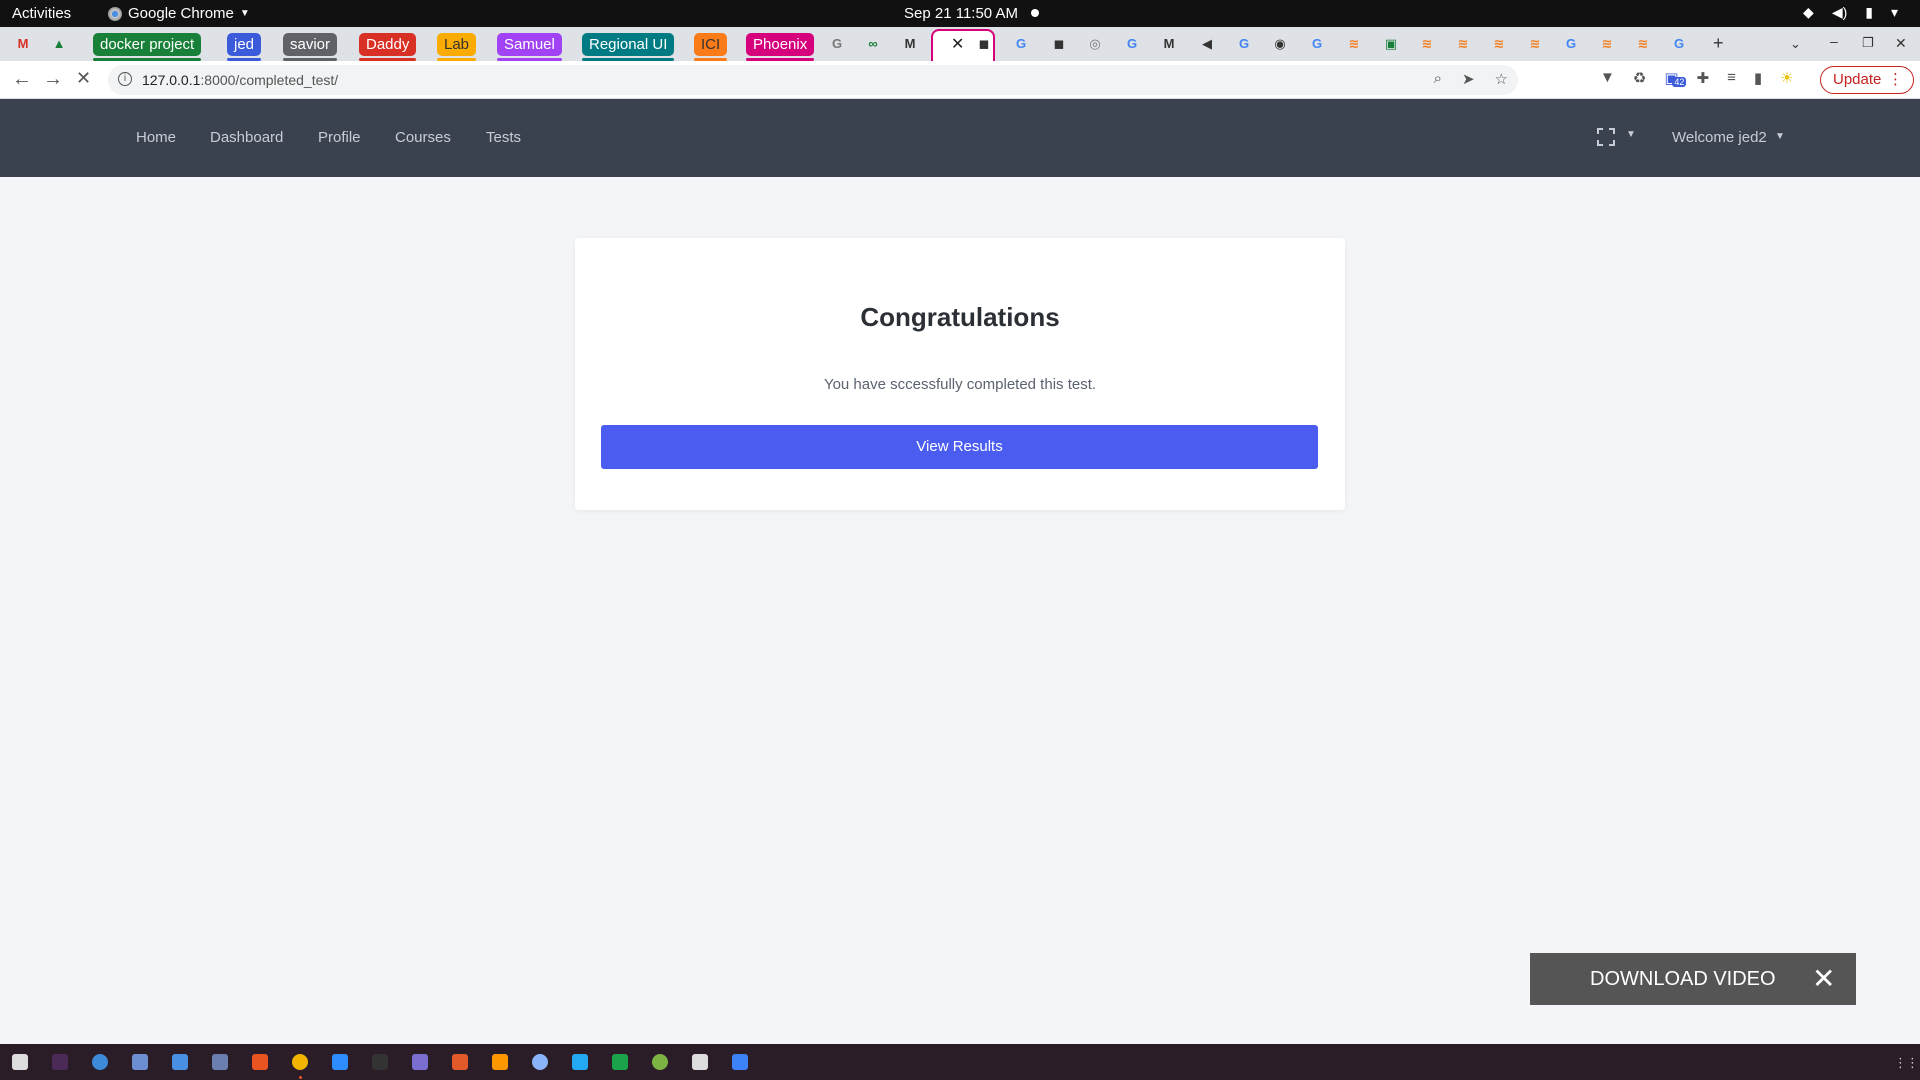  What do you see at coordinates (1169, 44) in the screenshot?
I see `m-tab-icon: M` at bounding box center [1169, 44].